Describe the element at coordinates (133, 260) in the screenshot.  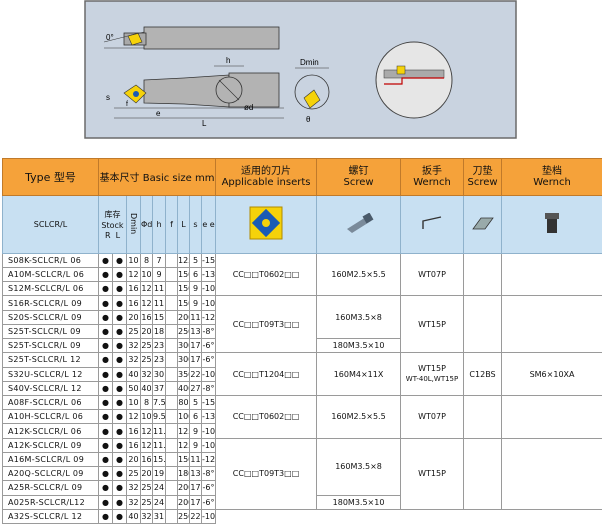
I see `dmin-value: 10` at that location.